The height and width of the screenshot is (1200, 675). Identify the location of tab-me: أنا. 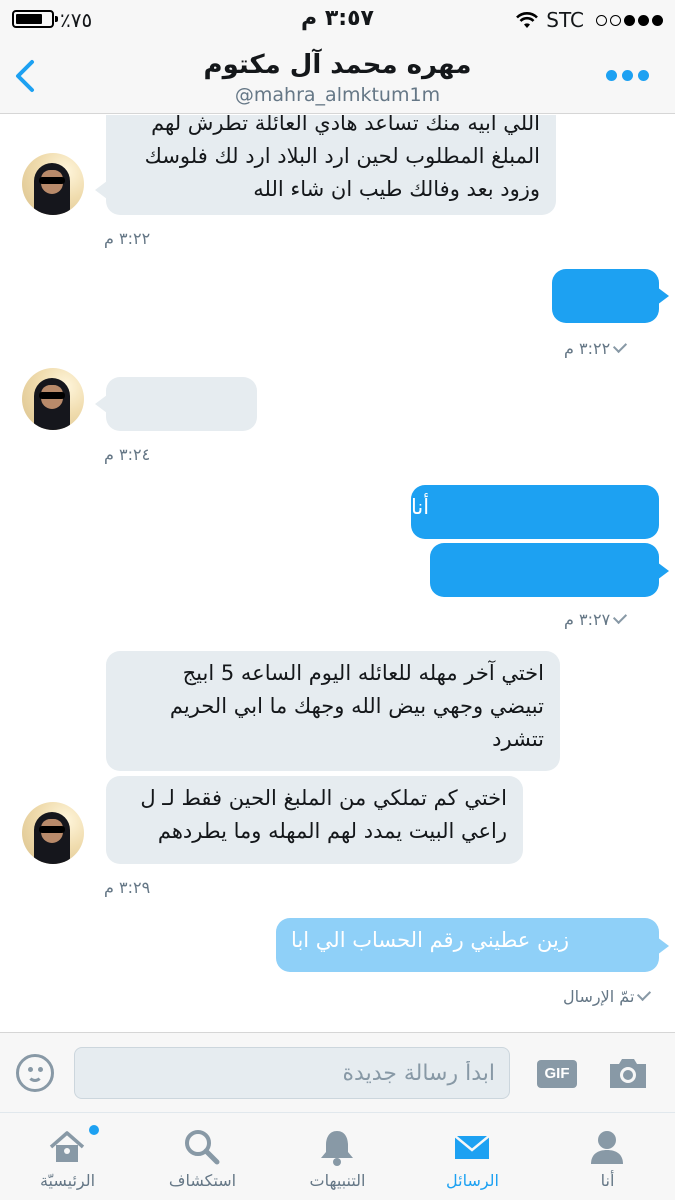
(607, 1156).